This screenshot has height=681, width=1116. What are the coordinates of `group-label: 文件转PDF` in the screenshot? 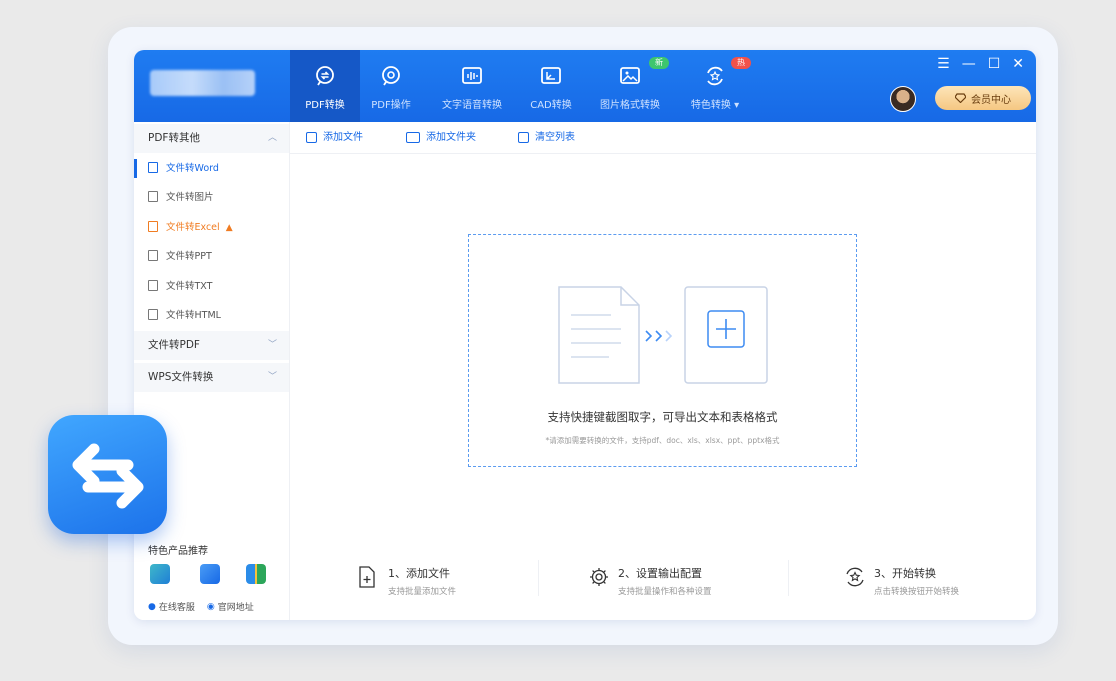 It's located at (174, 345).